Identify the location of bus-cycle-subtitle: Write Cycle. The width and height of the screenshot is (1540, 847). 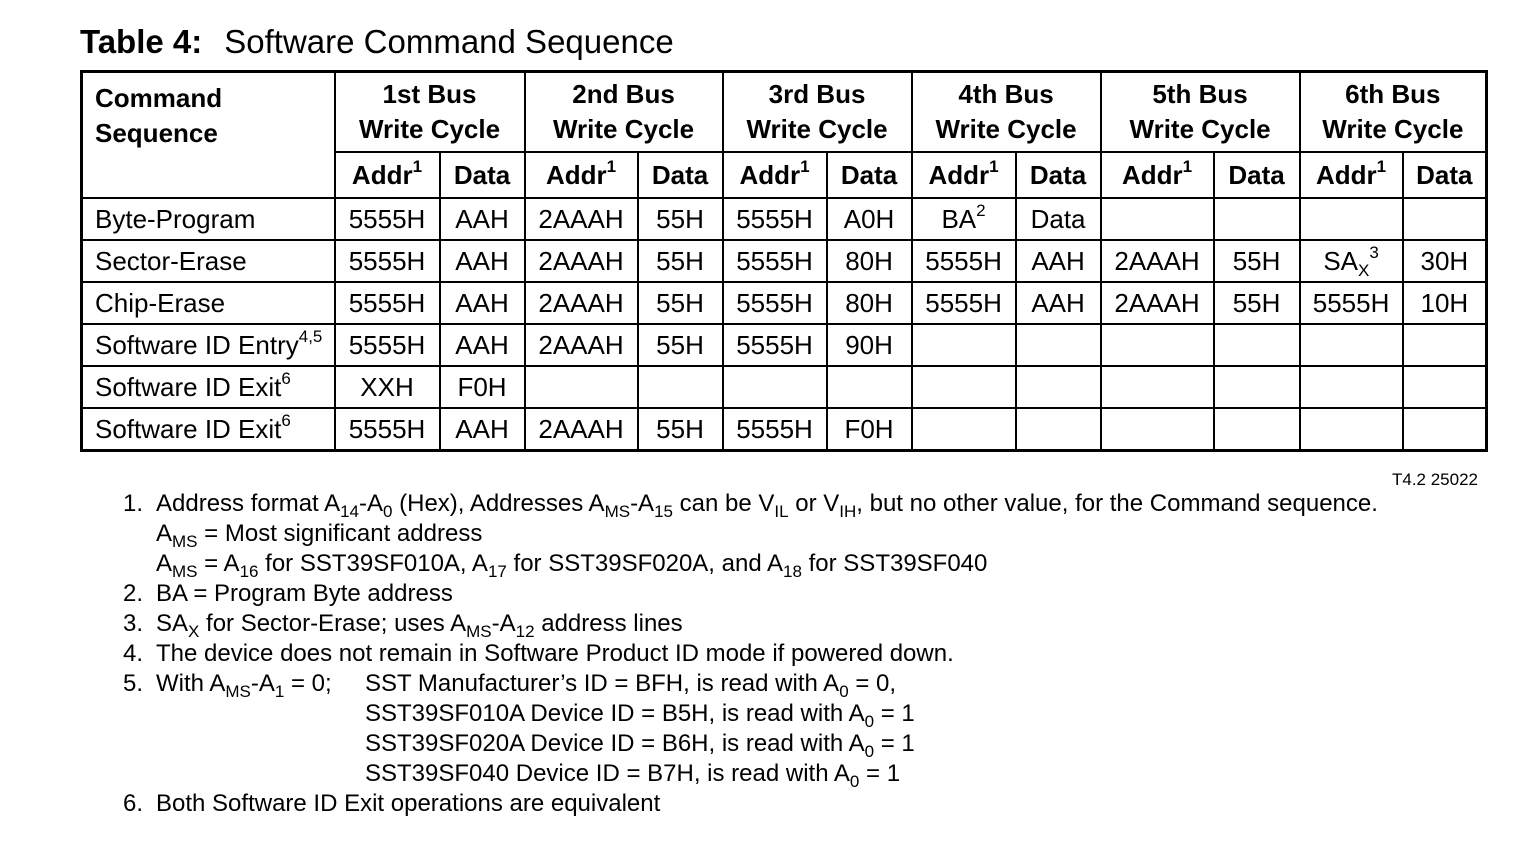
(1006, 129).